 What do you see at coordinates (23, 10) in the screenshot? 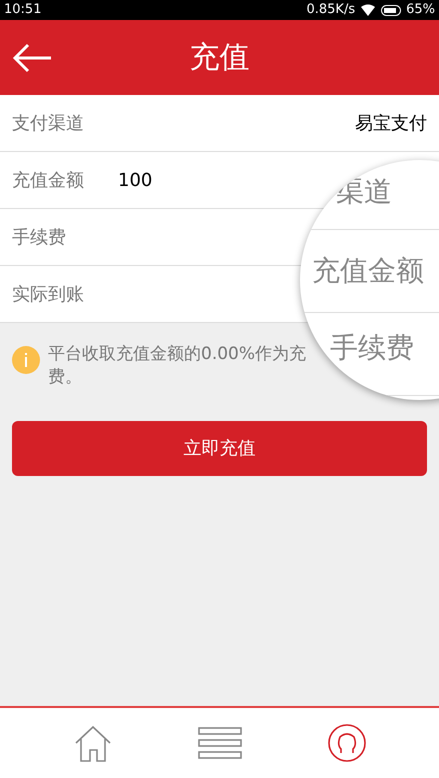
I see `status-time: 10:51` at bounding box center [23, 10].